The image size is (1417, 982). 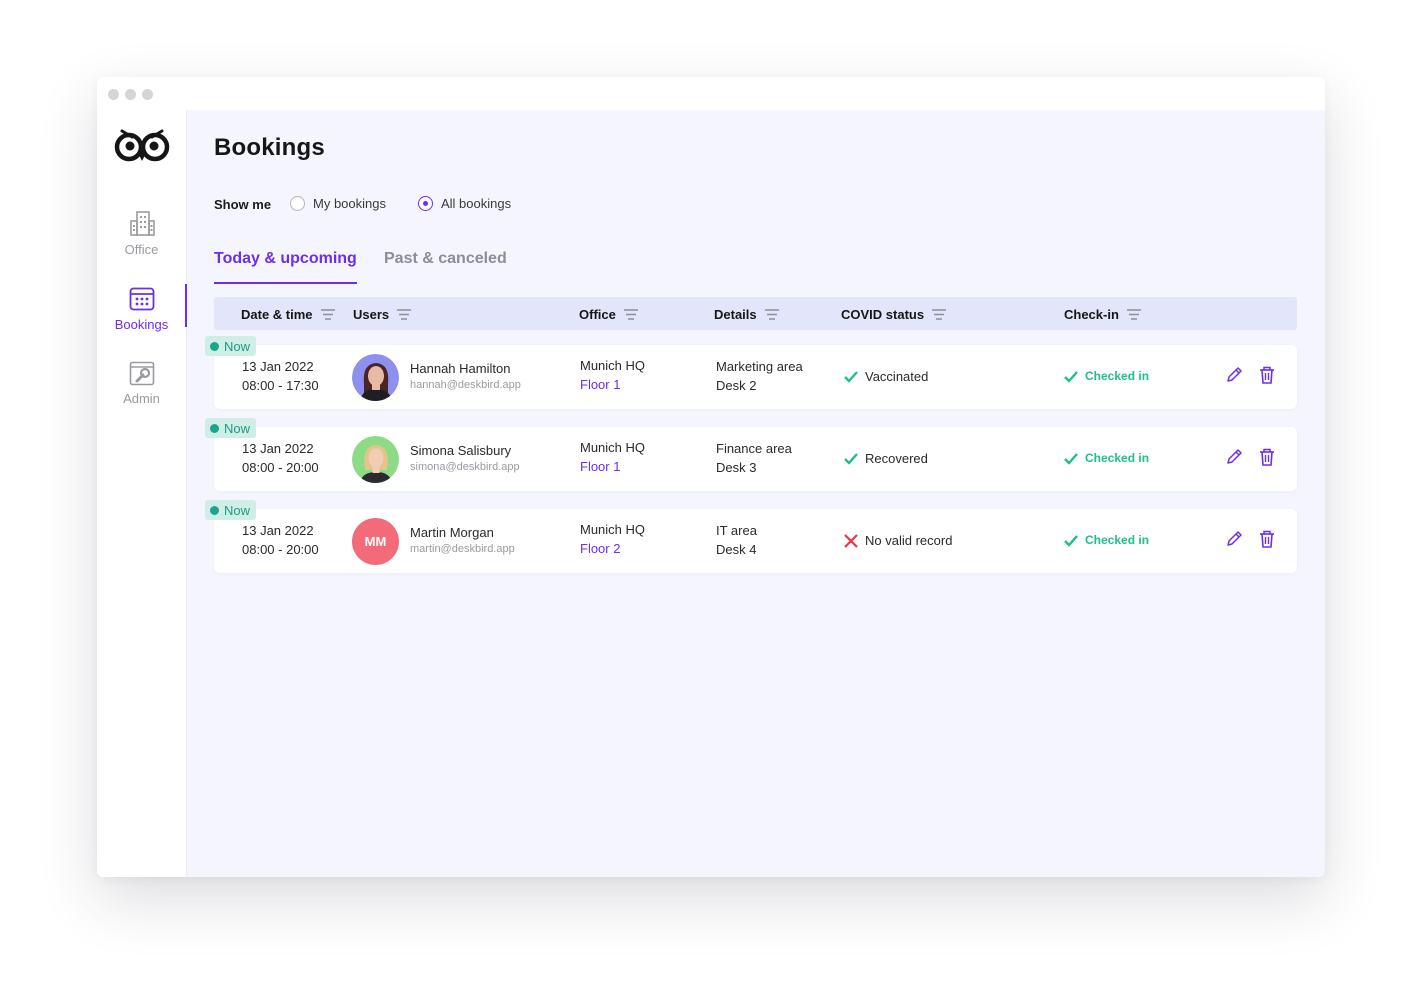 I want to click on covid-status-cell: Vaccinated, so click(x=886, y=376).